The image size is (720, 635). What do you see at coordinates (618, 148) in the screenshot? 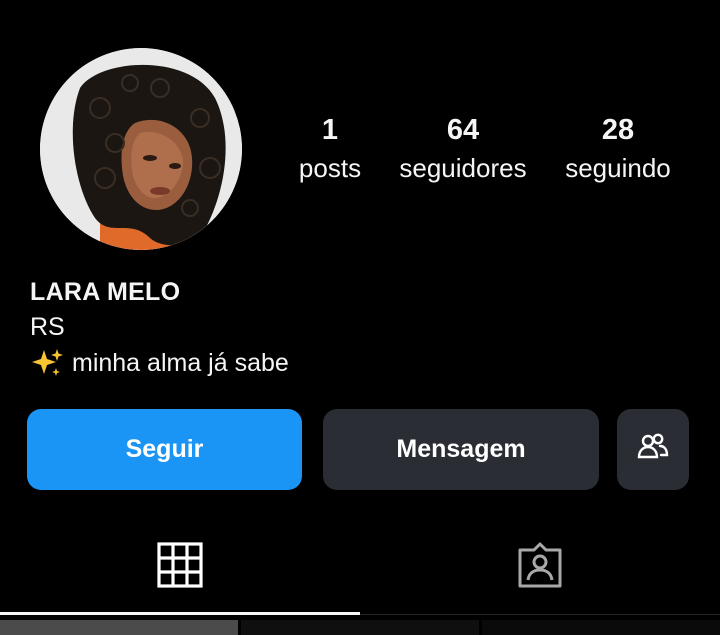
I see `stat-following: 28 seguindo` at bounding box center [618, 148].